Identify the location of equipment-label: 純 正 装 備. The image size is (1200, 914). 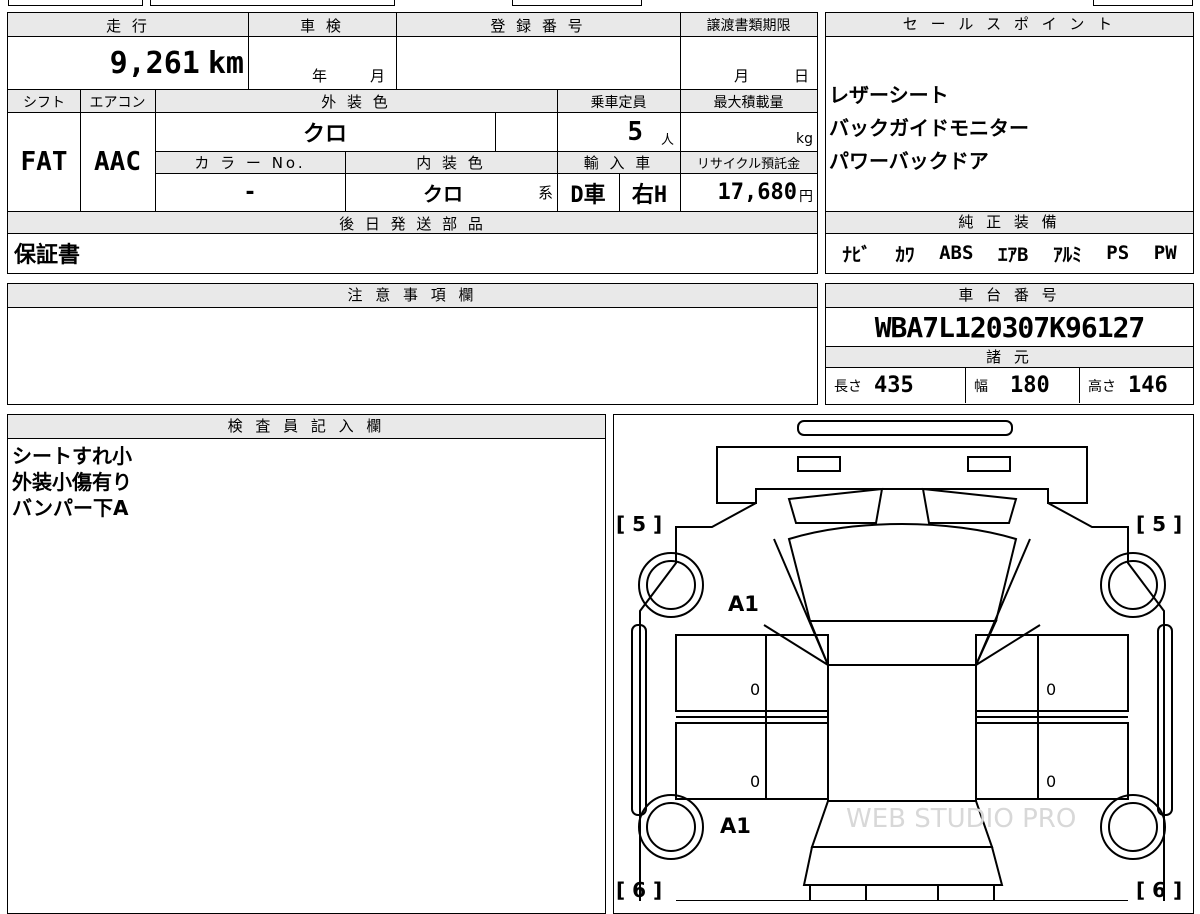
(1009, 223).